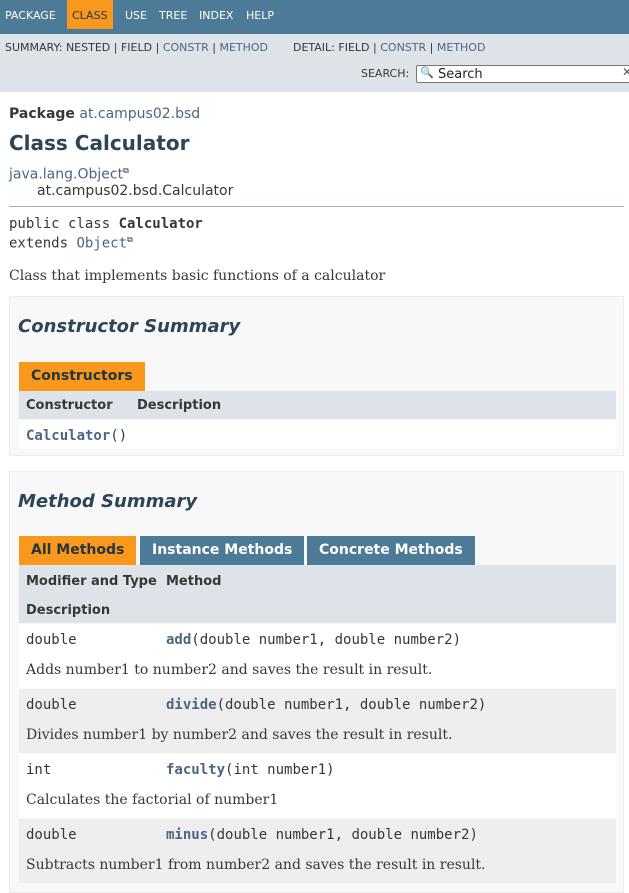 This screenshot has width=629, height=893. Describe the element at coordinates (136, 14) in the screenshot. I see `nav-use: USE` at that location.